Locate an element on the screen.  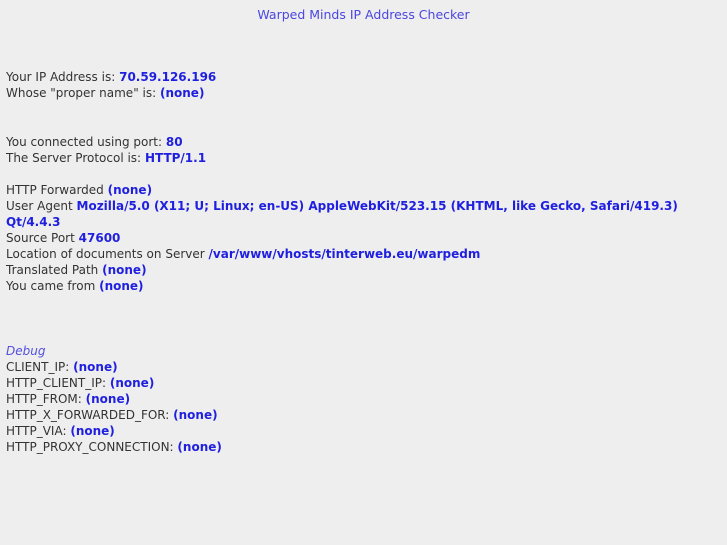
request-value: 47600 is located at coordinates (99, 238).